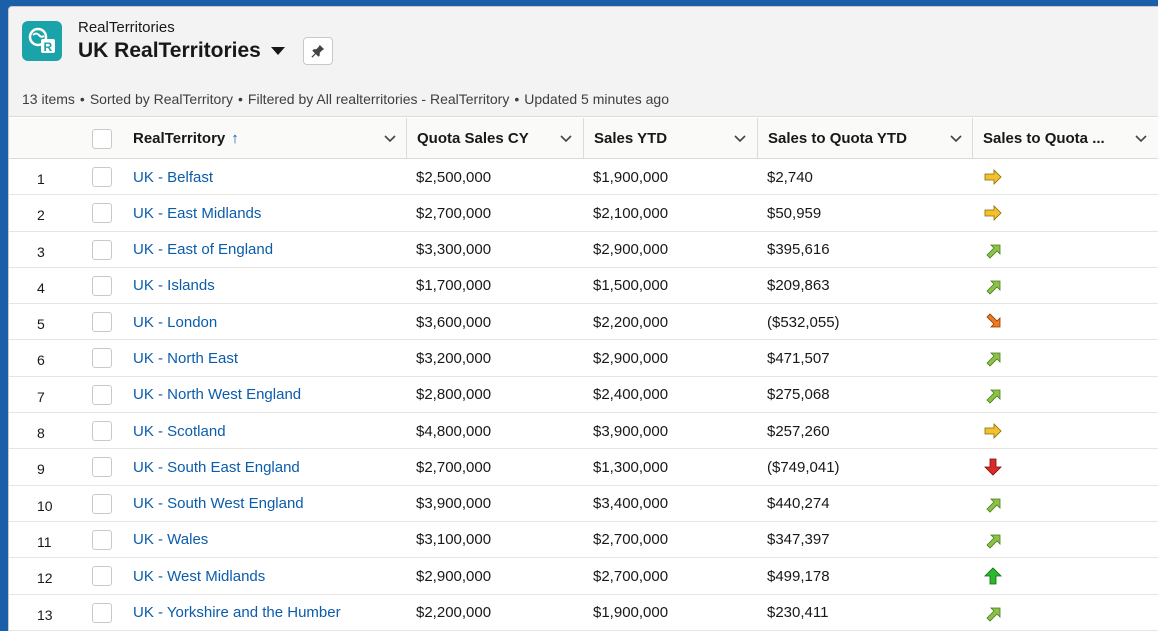  I want to click on territory-link: UK - North East, so click(185, 358).